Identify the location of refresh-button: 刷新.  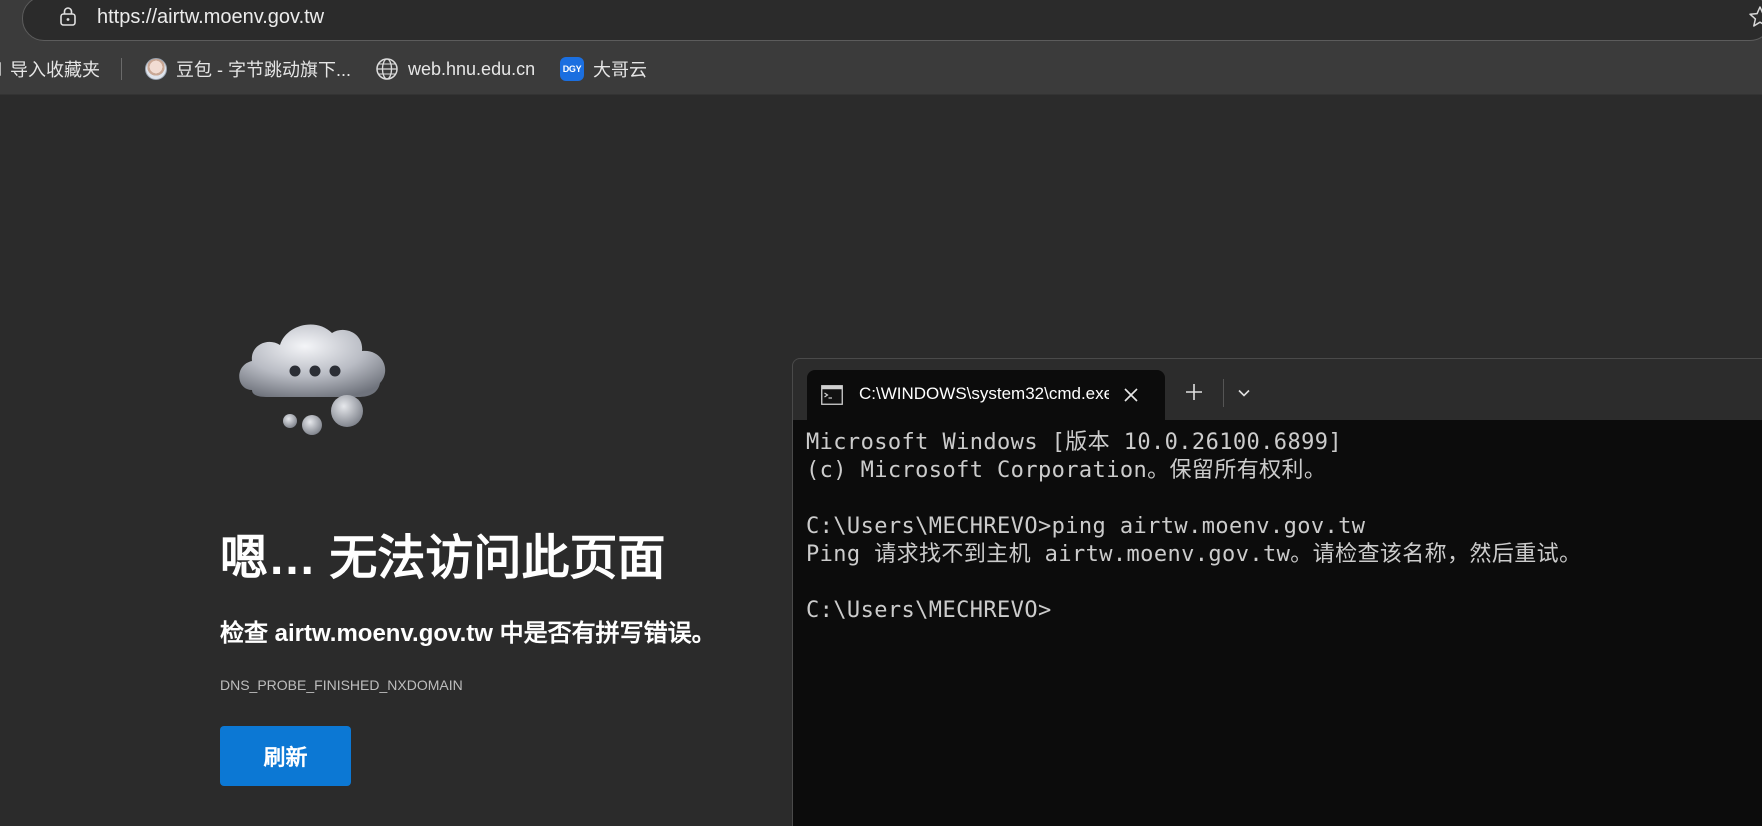
(285, 756).